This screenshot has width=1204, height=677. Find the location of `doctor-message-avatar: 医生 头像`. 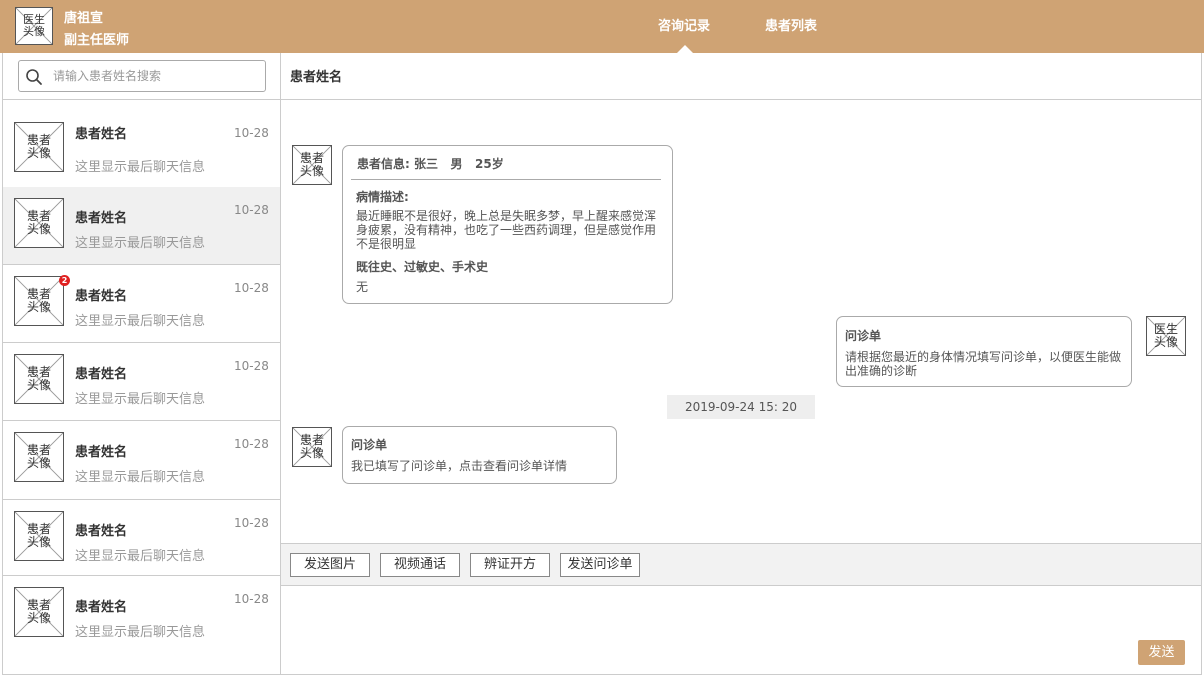

doctor-message-avatar: 医生 头像 is located at coordinates (1166, 336).